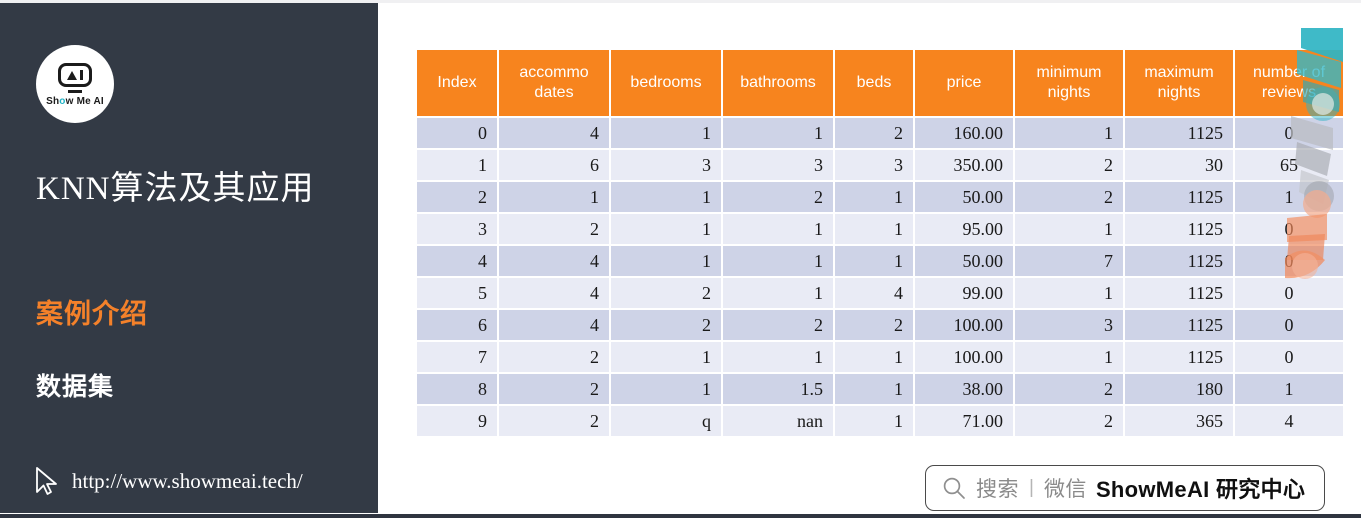 The image size is (1361, 518). Describe the element at coordinates (954, 488) in the screenshot. I see `search-icon` at that location.